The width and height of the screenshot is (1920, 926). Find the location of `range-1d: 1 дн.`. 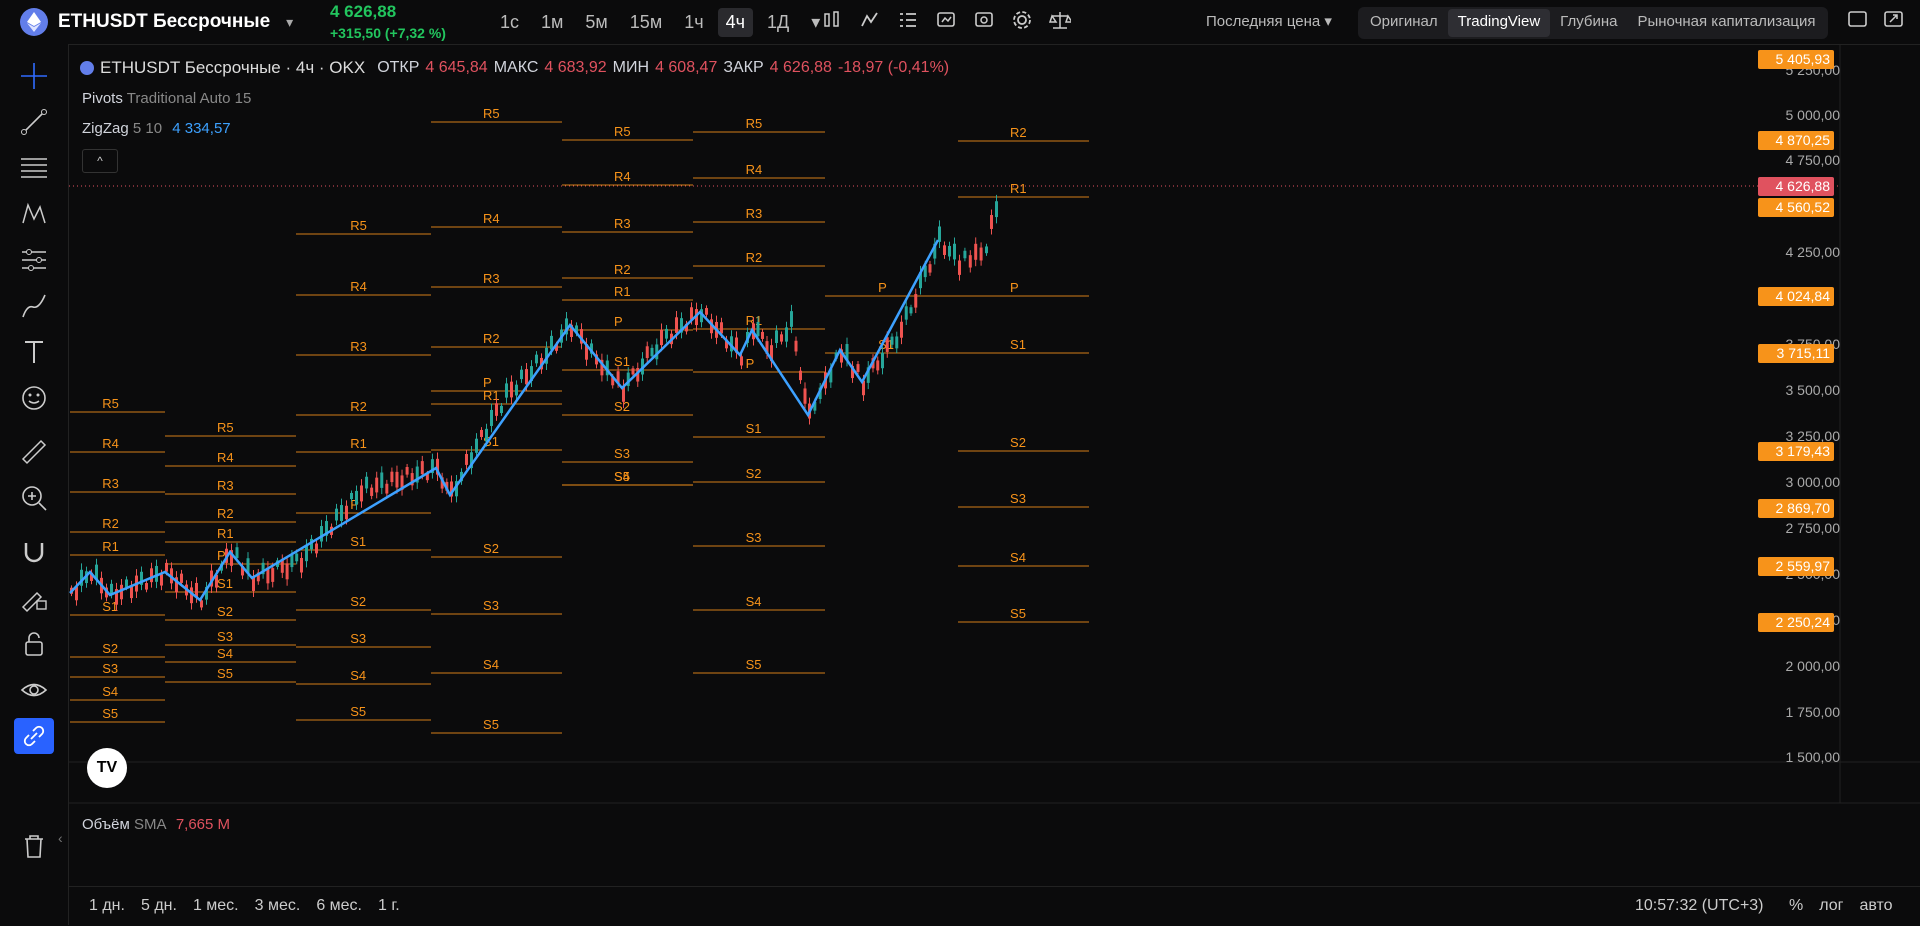

range-1d: 1 дн. is located at coordinates (107, 906).